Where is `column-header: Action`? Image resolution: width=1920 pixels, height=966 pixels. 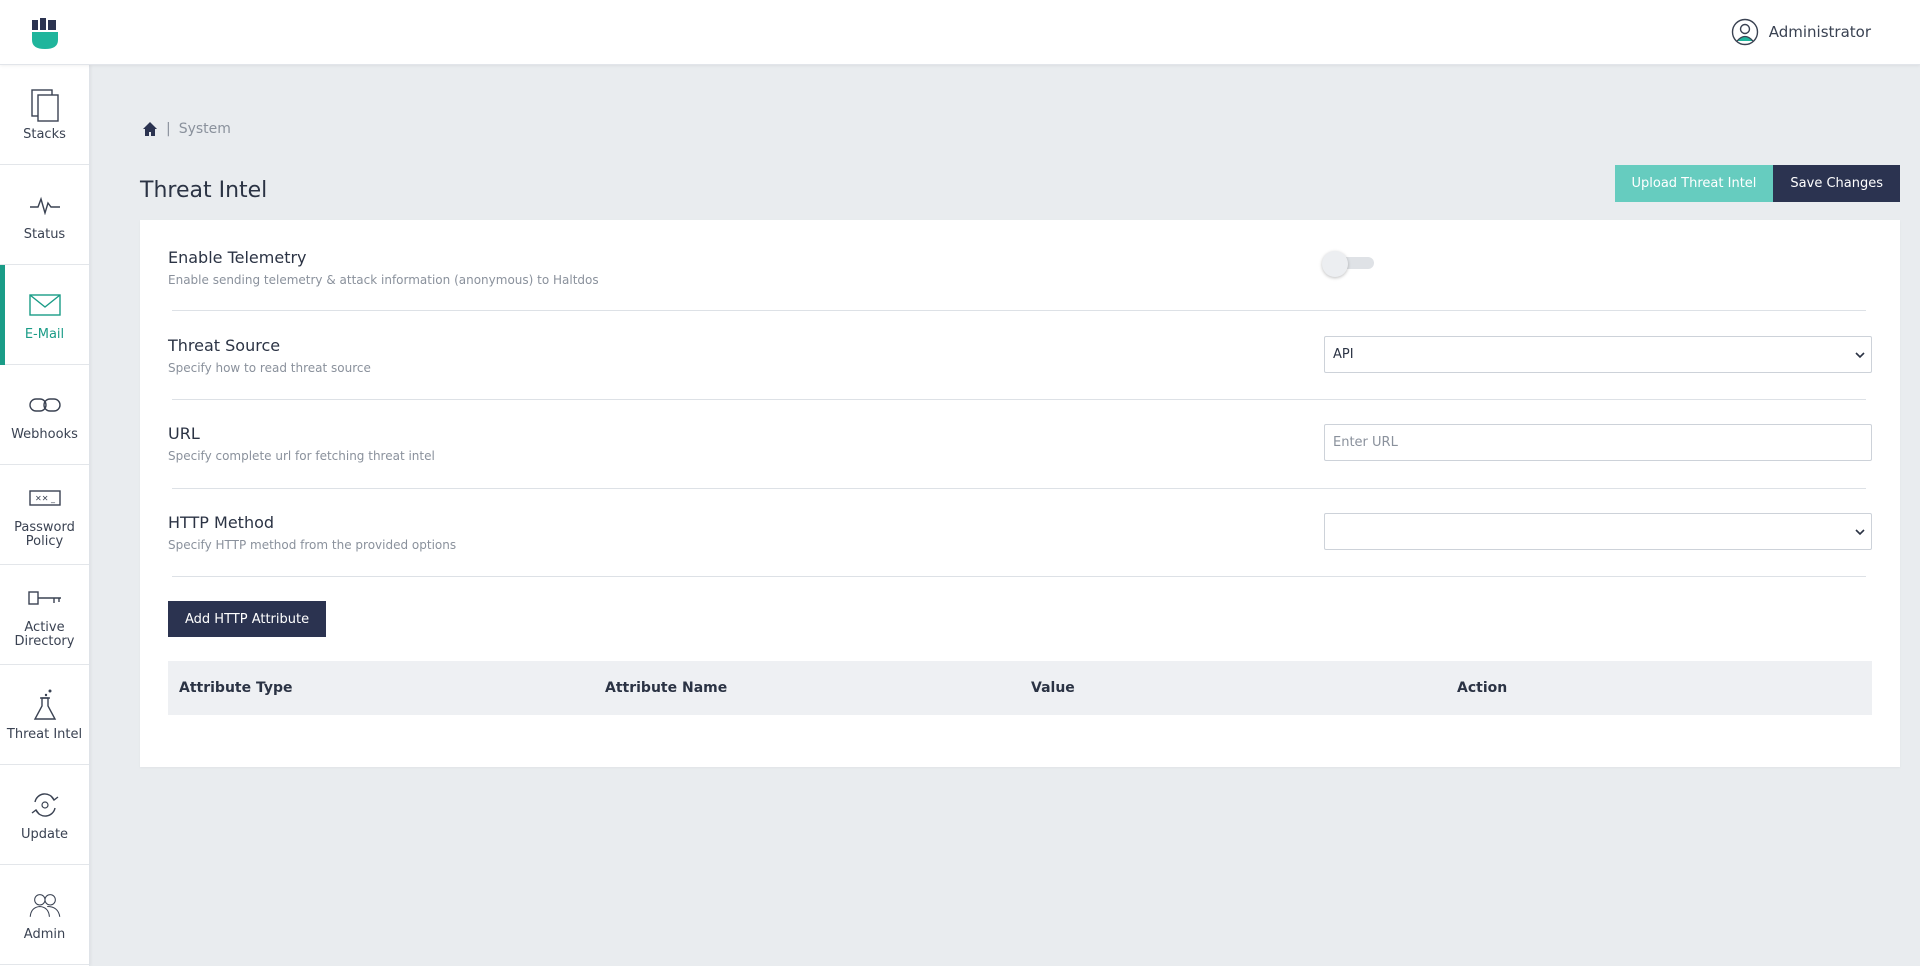
column-header: Action is located at coordinates (1482, 688).